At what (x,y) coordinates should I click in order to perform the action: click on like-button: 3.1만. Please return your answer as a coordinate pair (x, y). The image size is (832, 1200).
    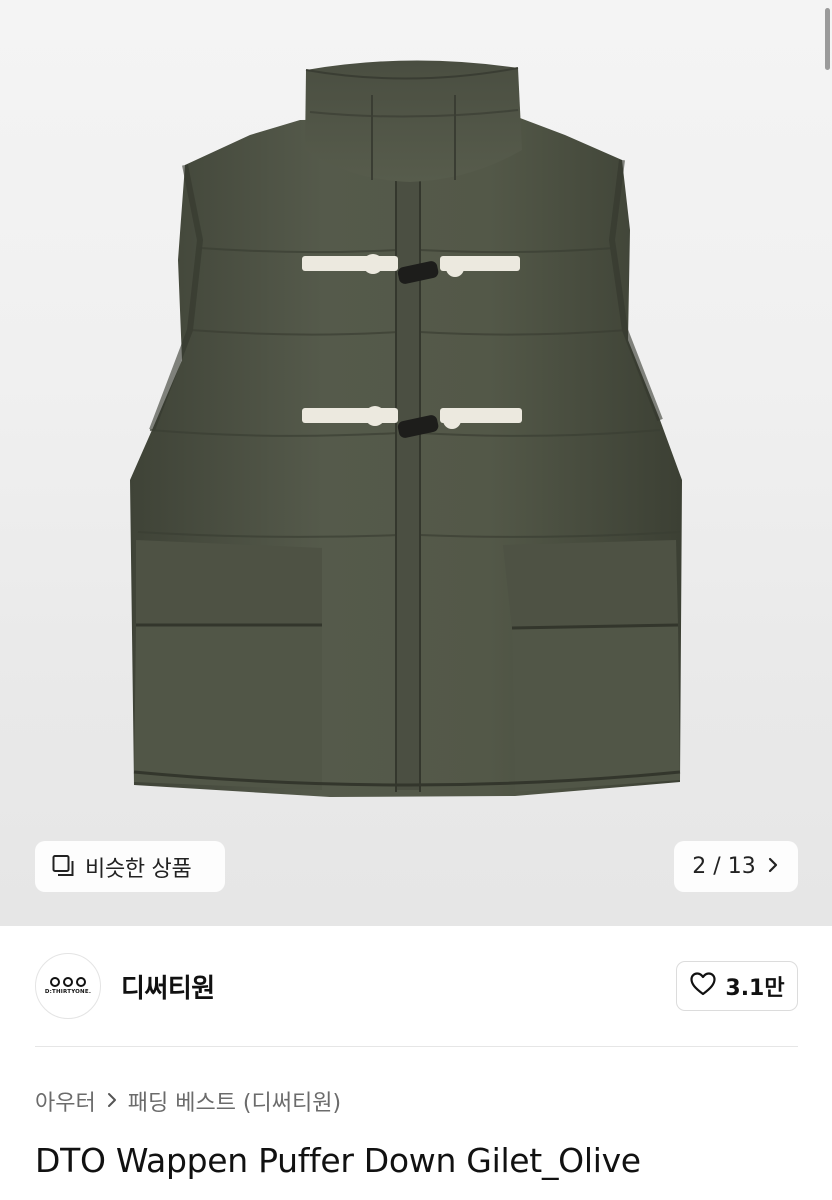
    Looking at the image, I should click on (737, 986).